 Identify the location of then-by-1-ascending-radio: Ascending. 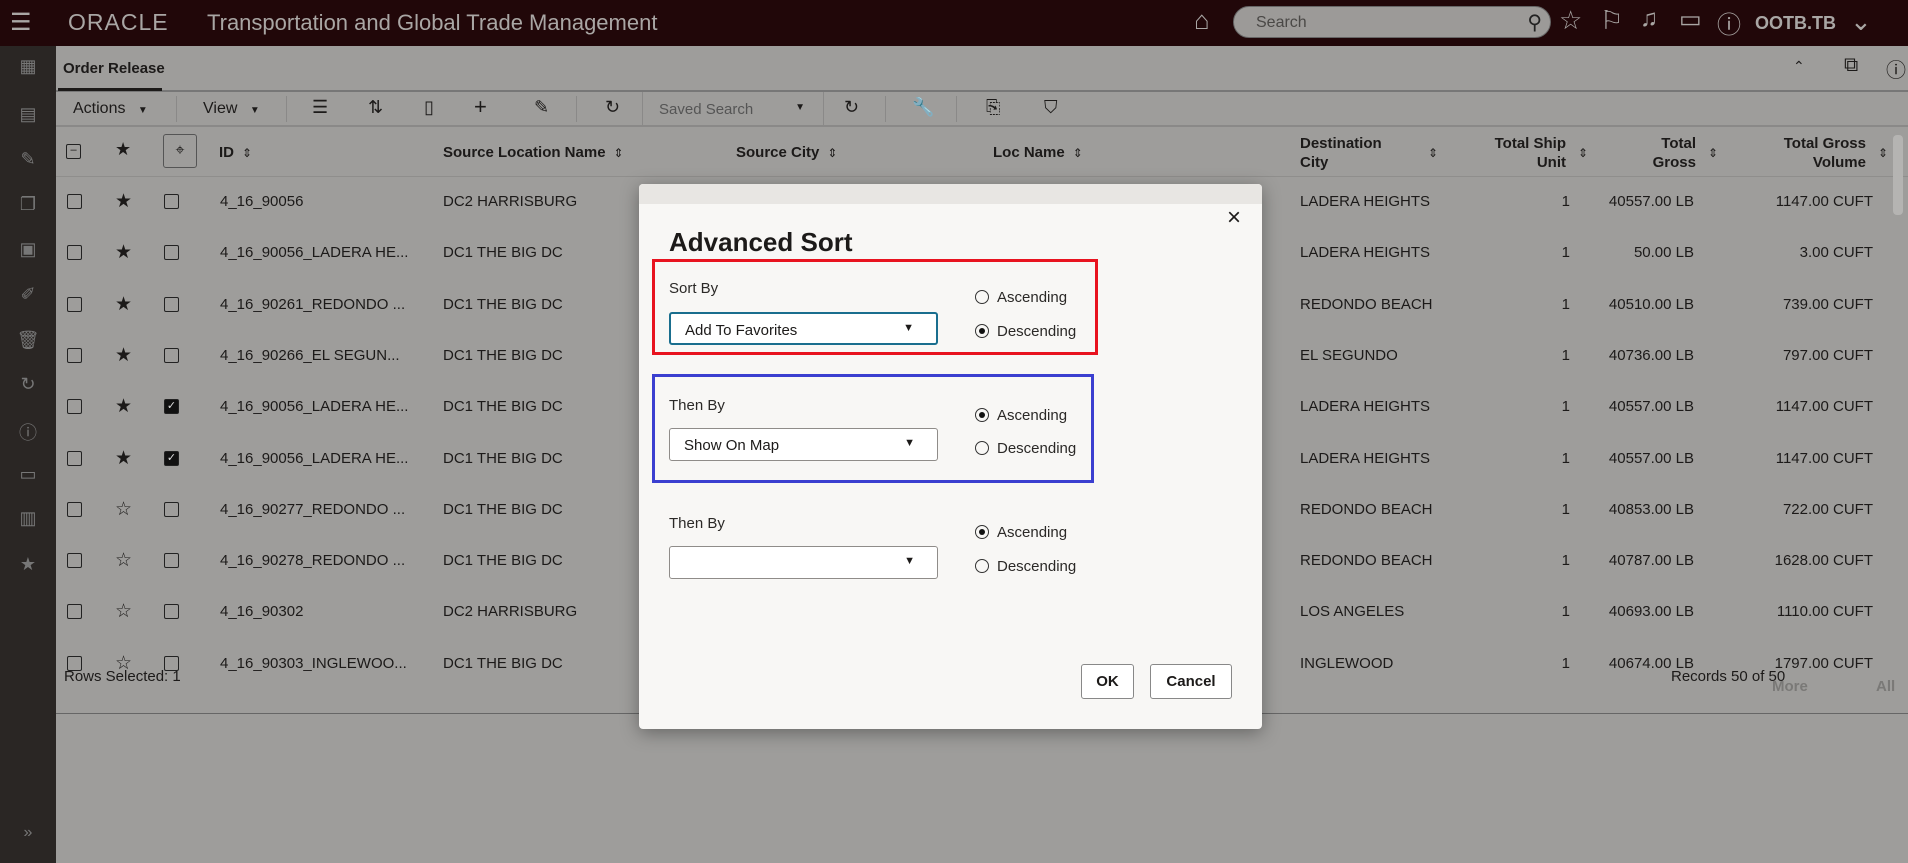
(1021, 415).